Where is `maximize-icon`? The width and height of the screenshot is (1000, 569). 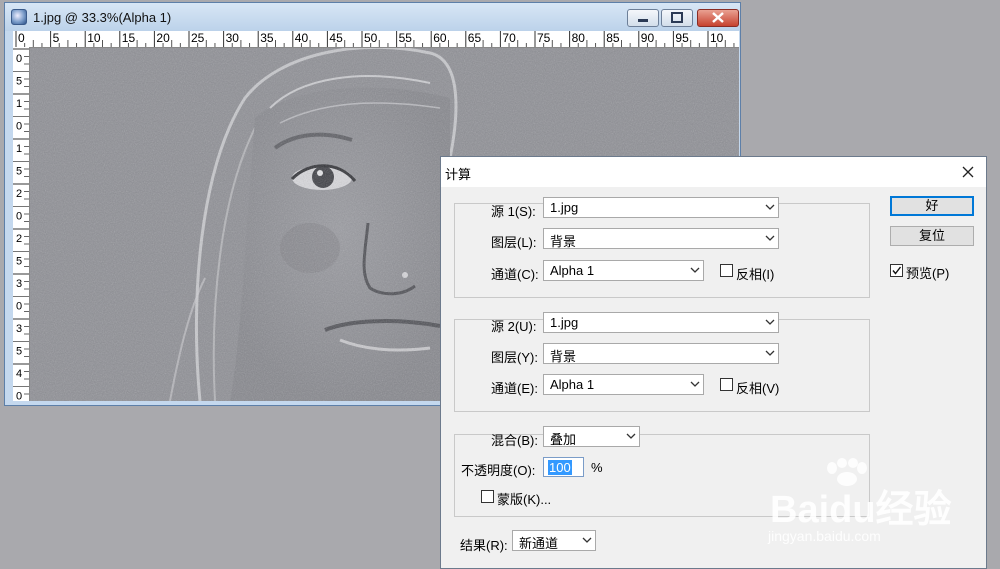
maximize-icon is located at coordinates (677, 17).